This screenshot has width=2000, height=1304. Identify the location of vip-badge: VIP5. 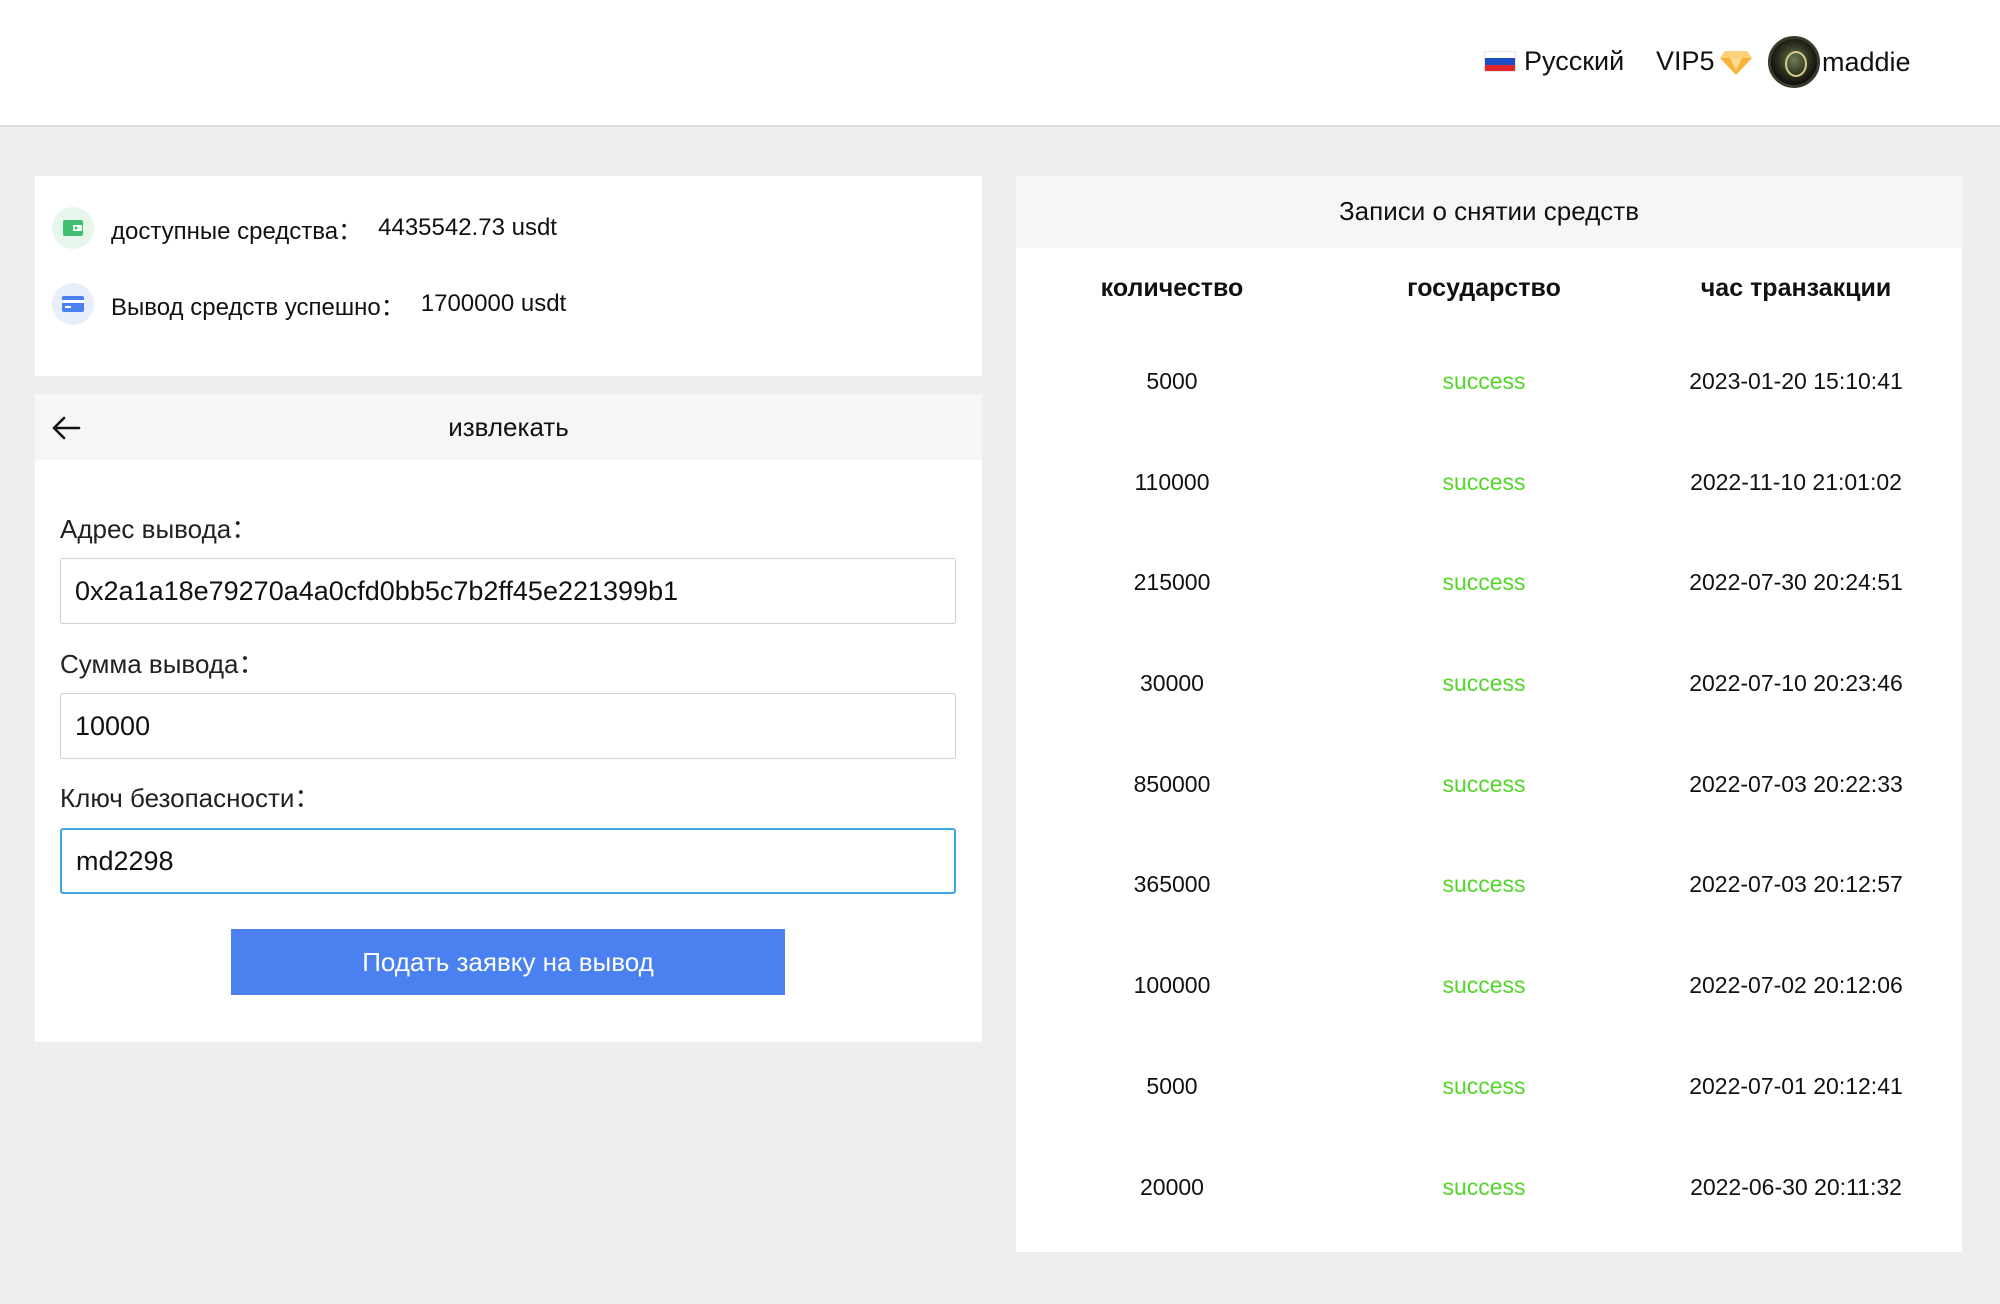
(1704, 61).